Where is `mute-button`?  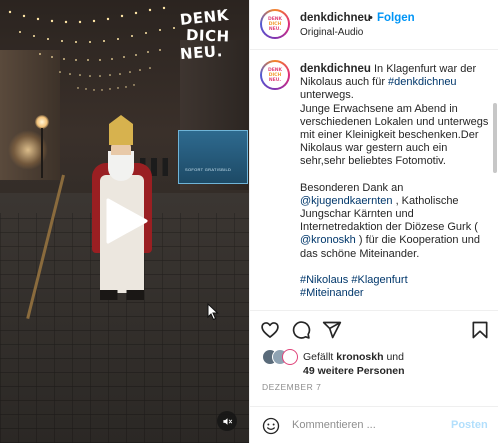
mute-button is located at coordinates (227, 421).